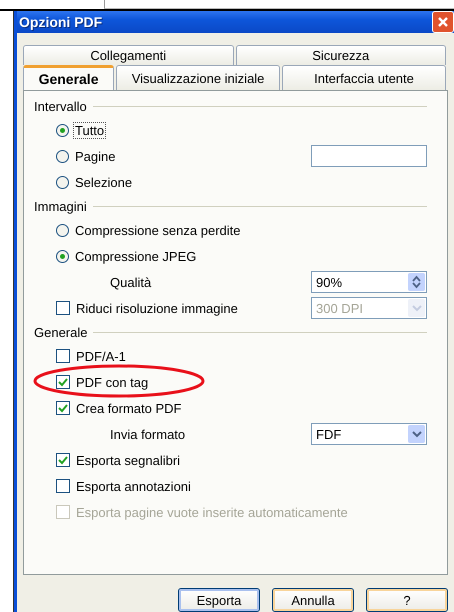  Describe the element at coordinates (313, 600) in the screenshot. I see `dialog-button: Annulla` at that location.